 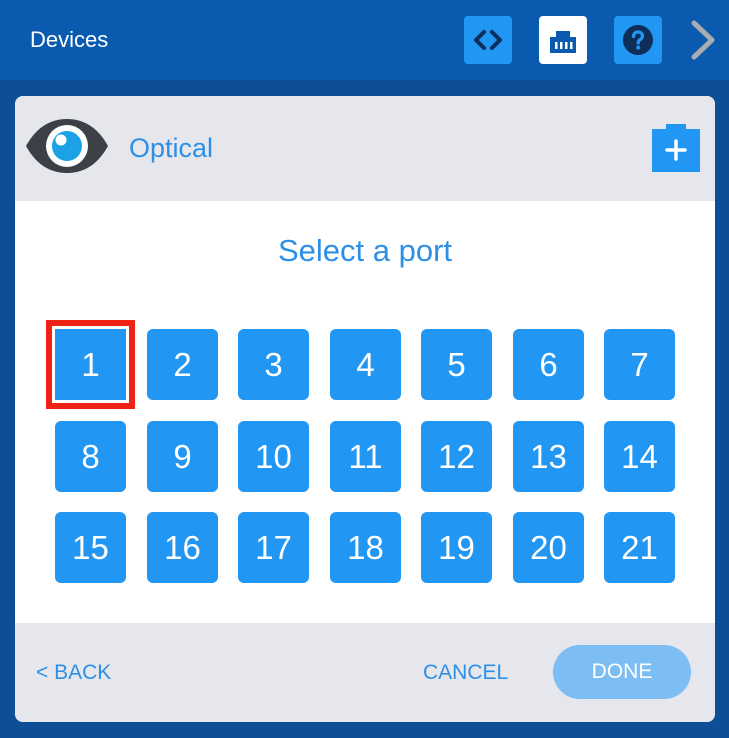 What do you see at coordinates (639, 364) in the screenshot?
I see `port-button-7: 7` at bounding box center [639, 364].